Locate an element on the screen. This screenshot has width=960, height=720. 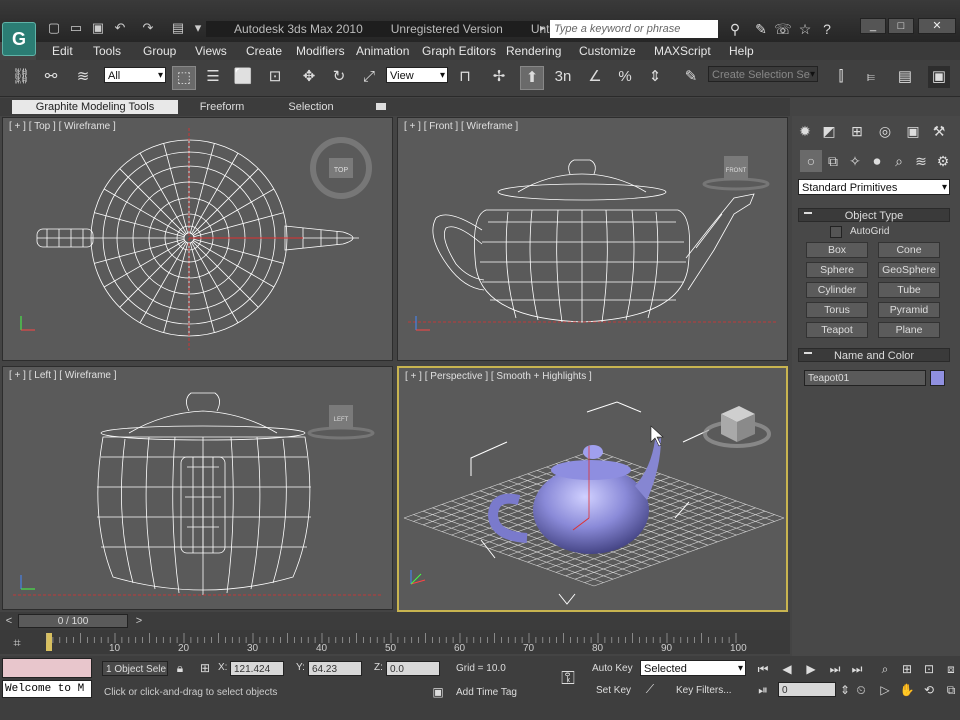
angle-snap-icon: ∠ is located at coordinates (595, 77).